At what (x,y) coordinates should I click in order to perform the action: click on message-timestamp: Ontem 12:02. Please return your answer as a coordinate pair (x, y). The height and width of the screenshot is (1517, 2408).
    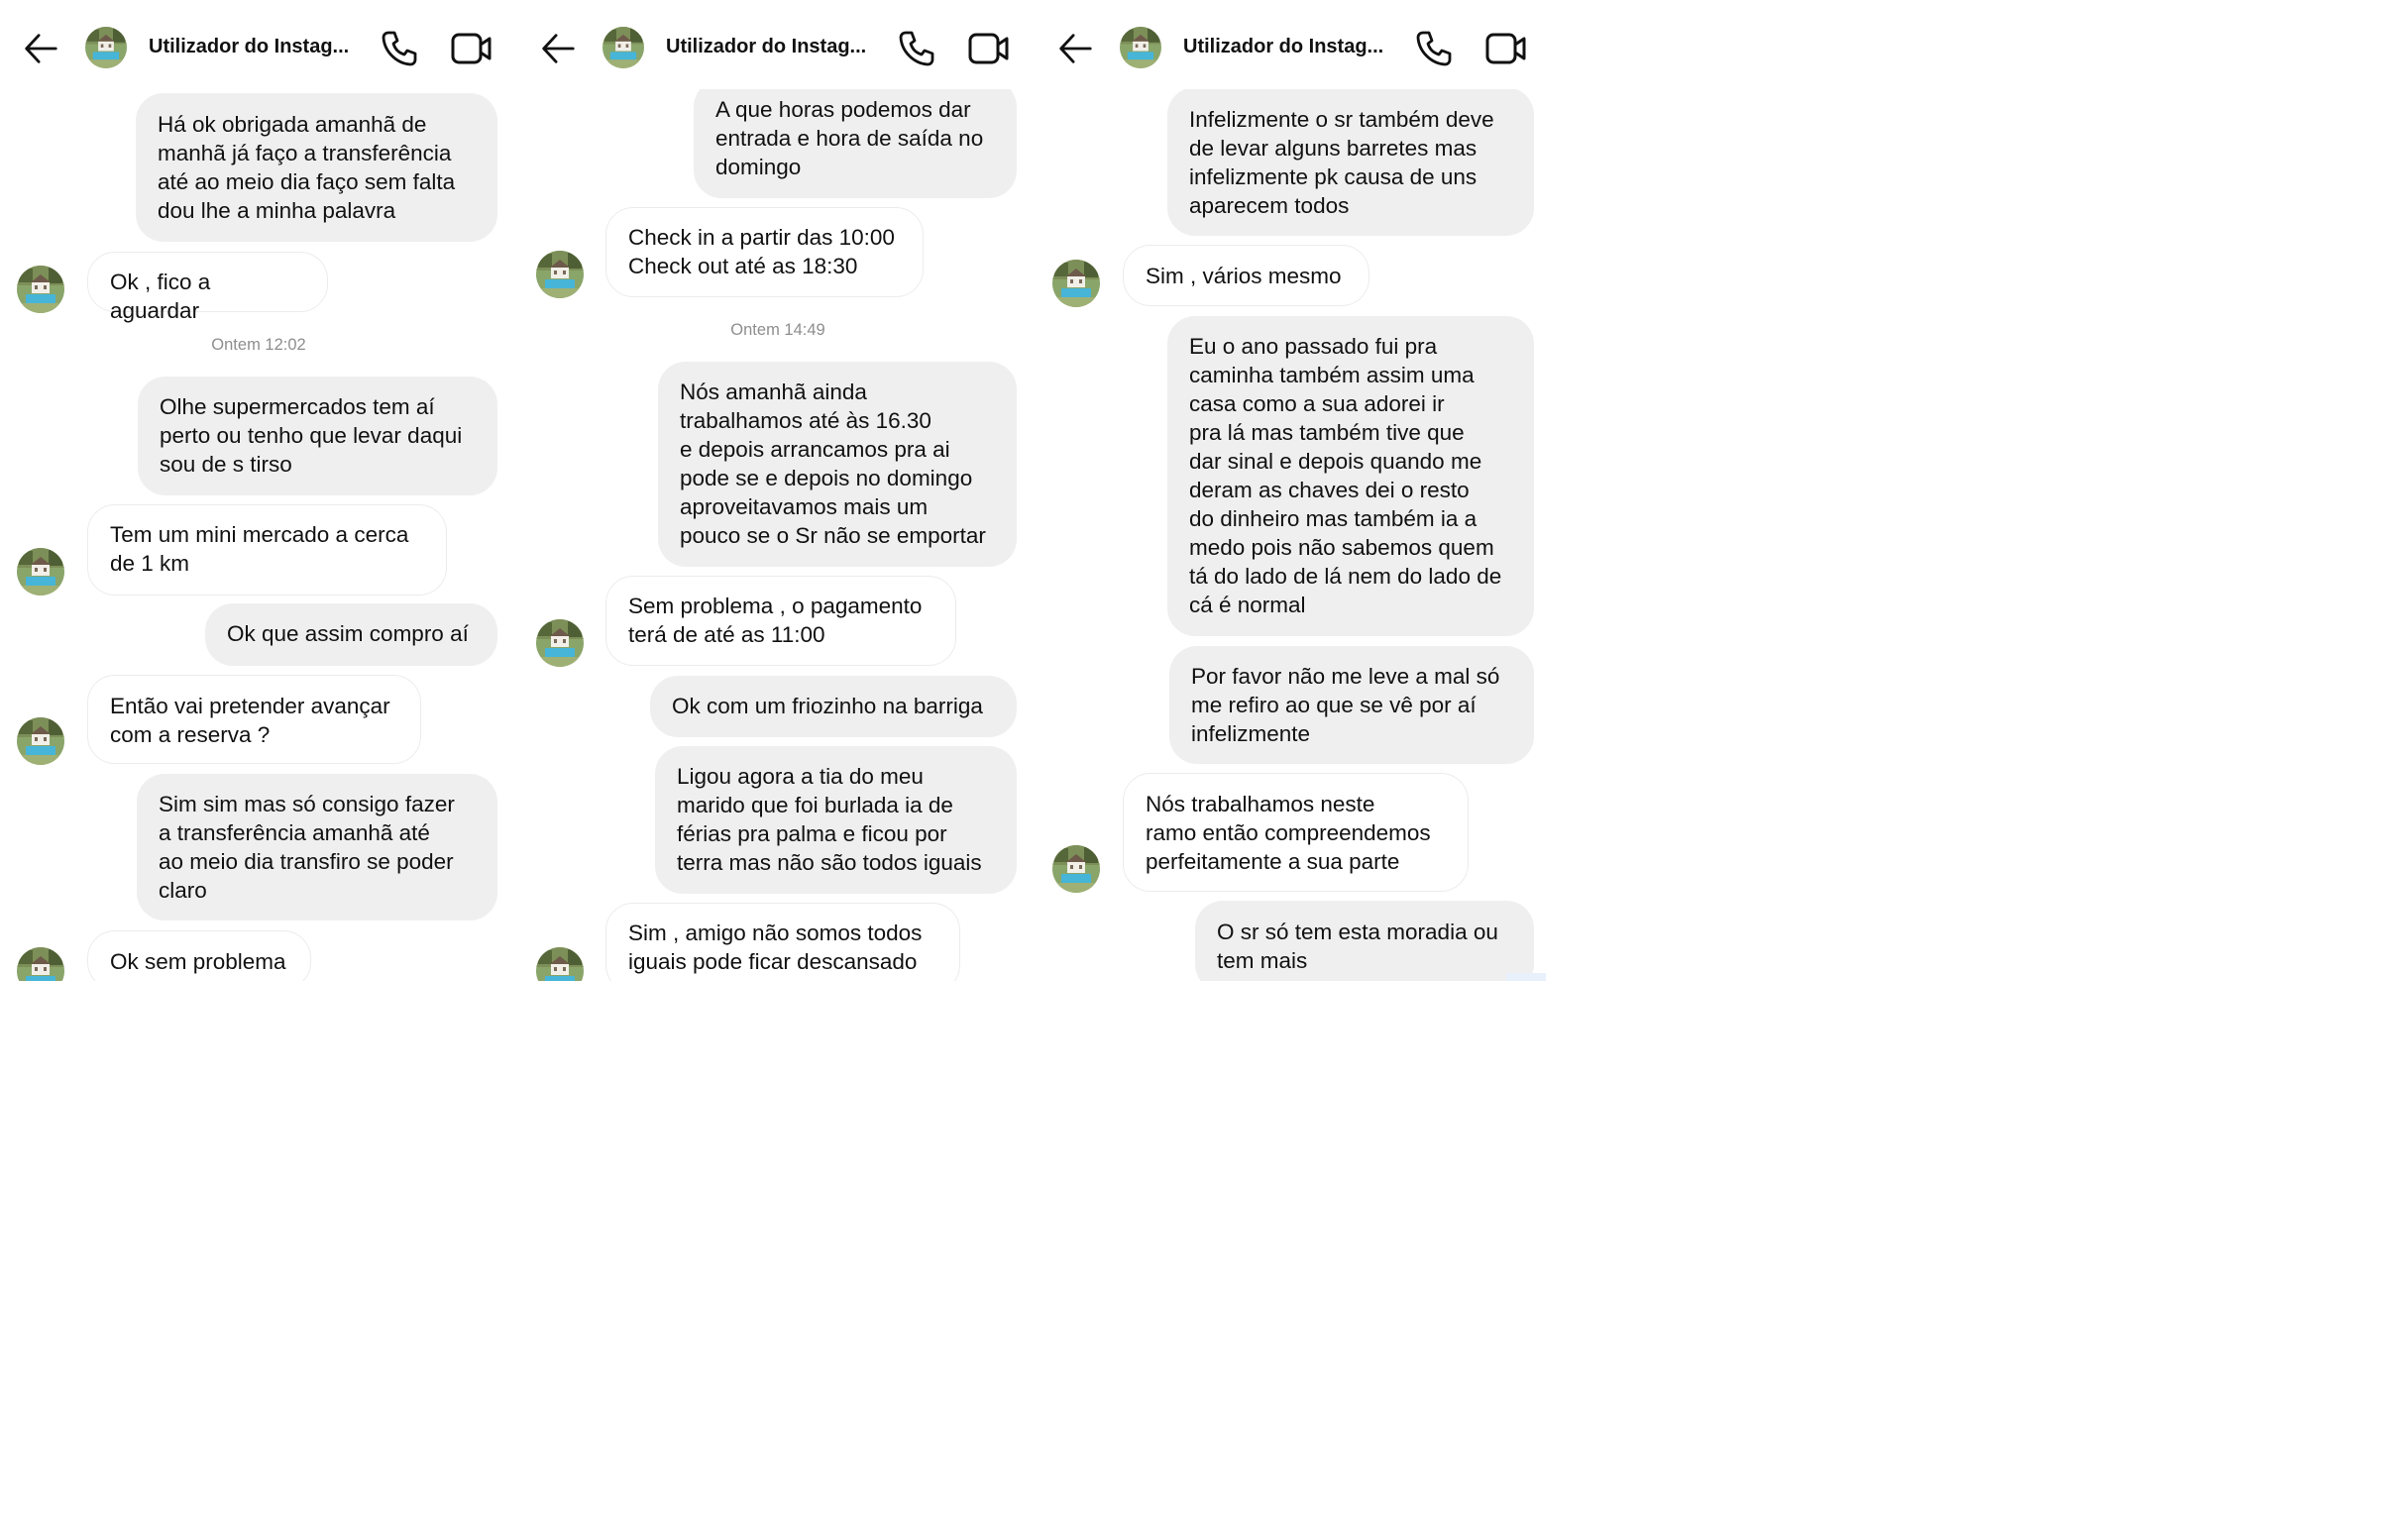
    Looking at the image, I should click on (258, 345).